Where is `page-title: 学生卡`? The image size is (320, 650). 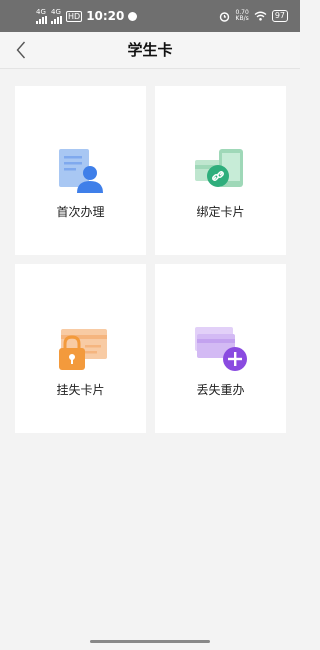
page-title: 学生卡 is located at coordinates (150, 50).